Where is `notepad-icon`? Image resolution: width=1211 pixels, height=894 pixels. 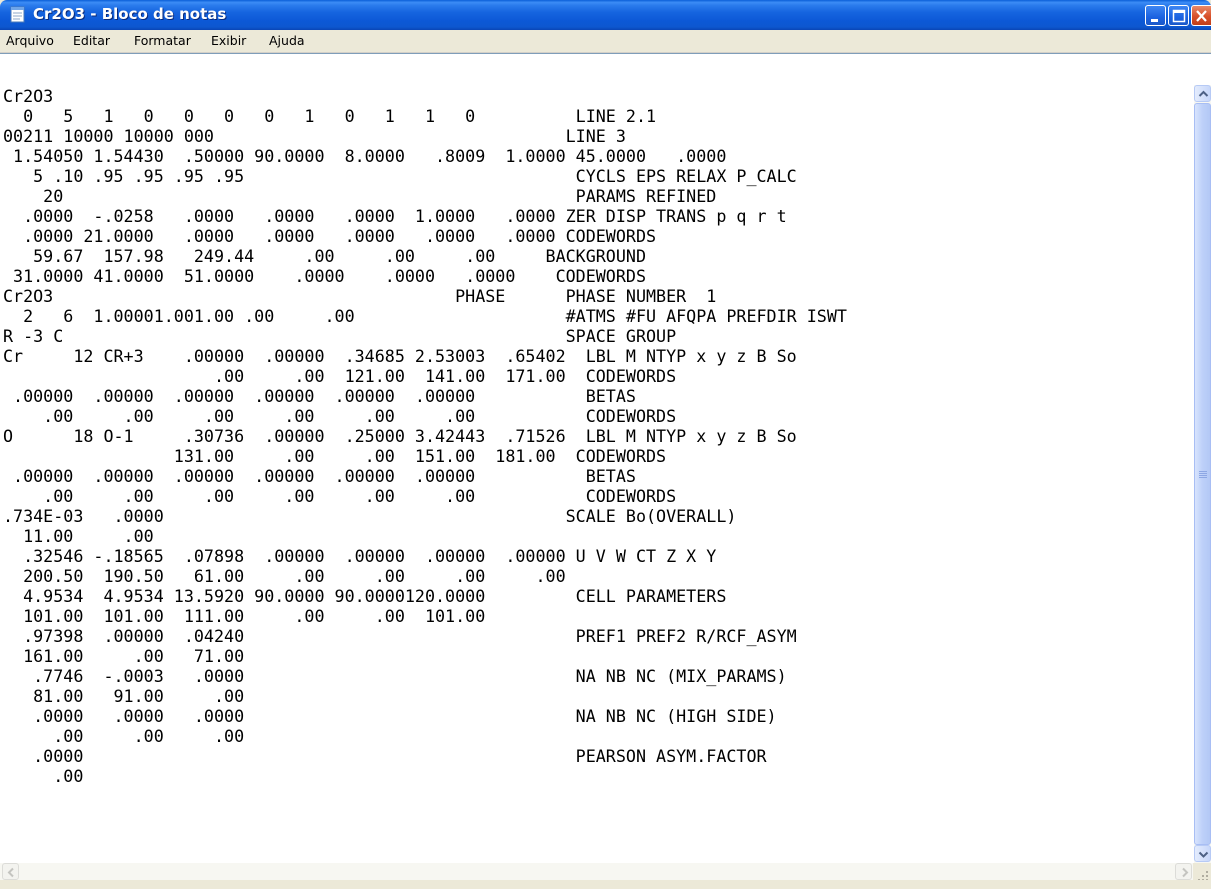 notepad-icon is located at coordinates (18, 14).